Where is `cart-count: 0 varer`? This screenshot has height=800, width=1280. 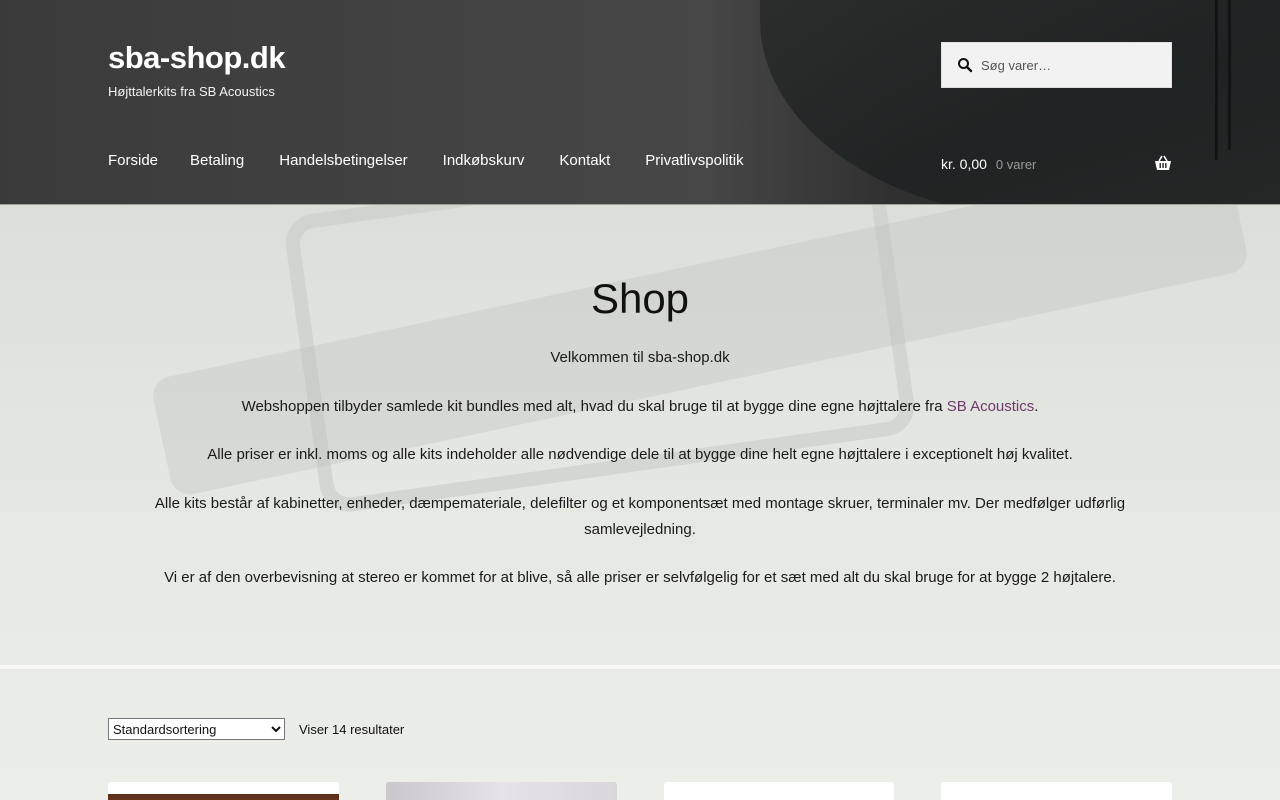
cart-count: 0 varer is located at coordinates (1016, 164).